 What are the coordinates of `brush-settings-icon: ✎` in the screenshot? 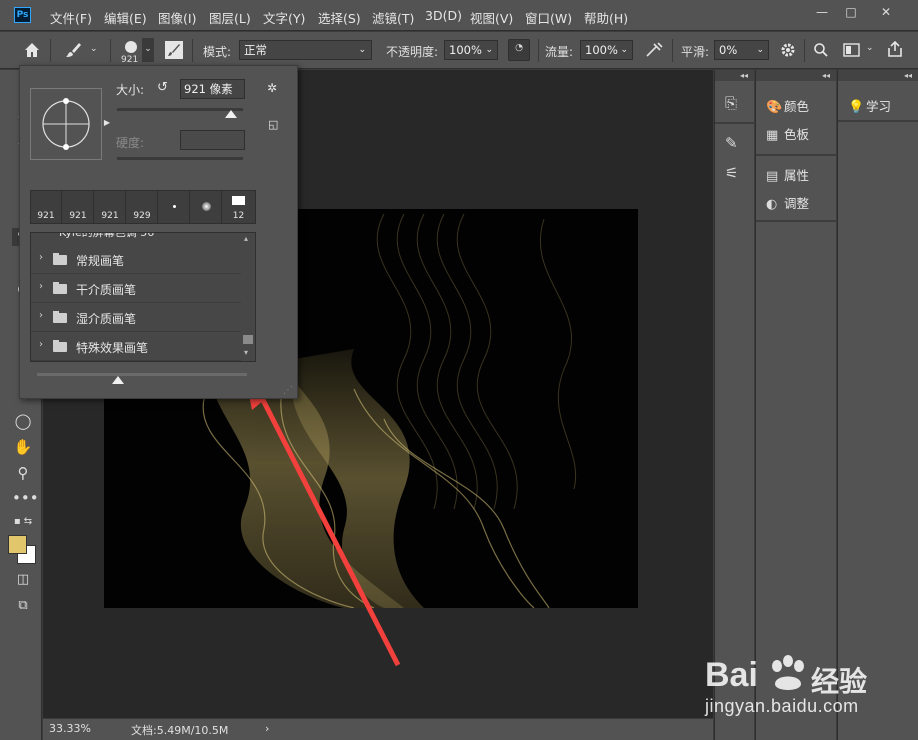 It's located at (731, 143).